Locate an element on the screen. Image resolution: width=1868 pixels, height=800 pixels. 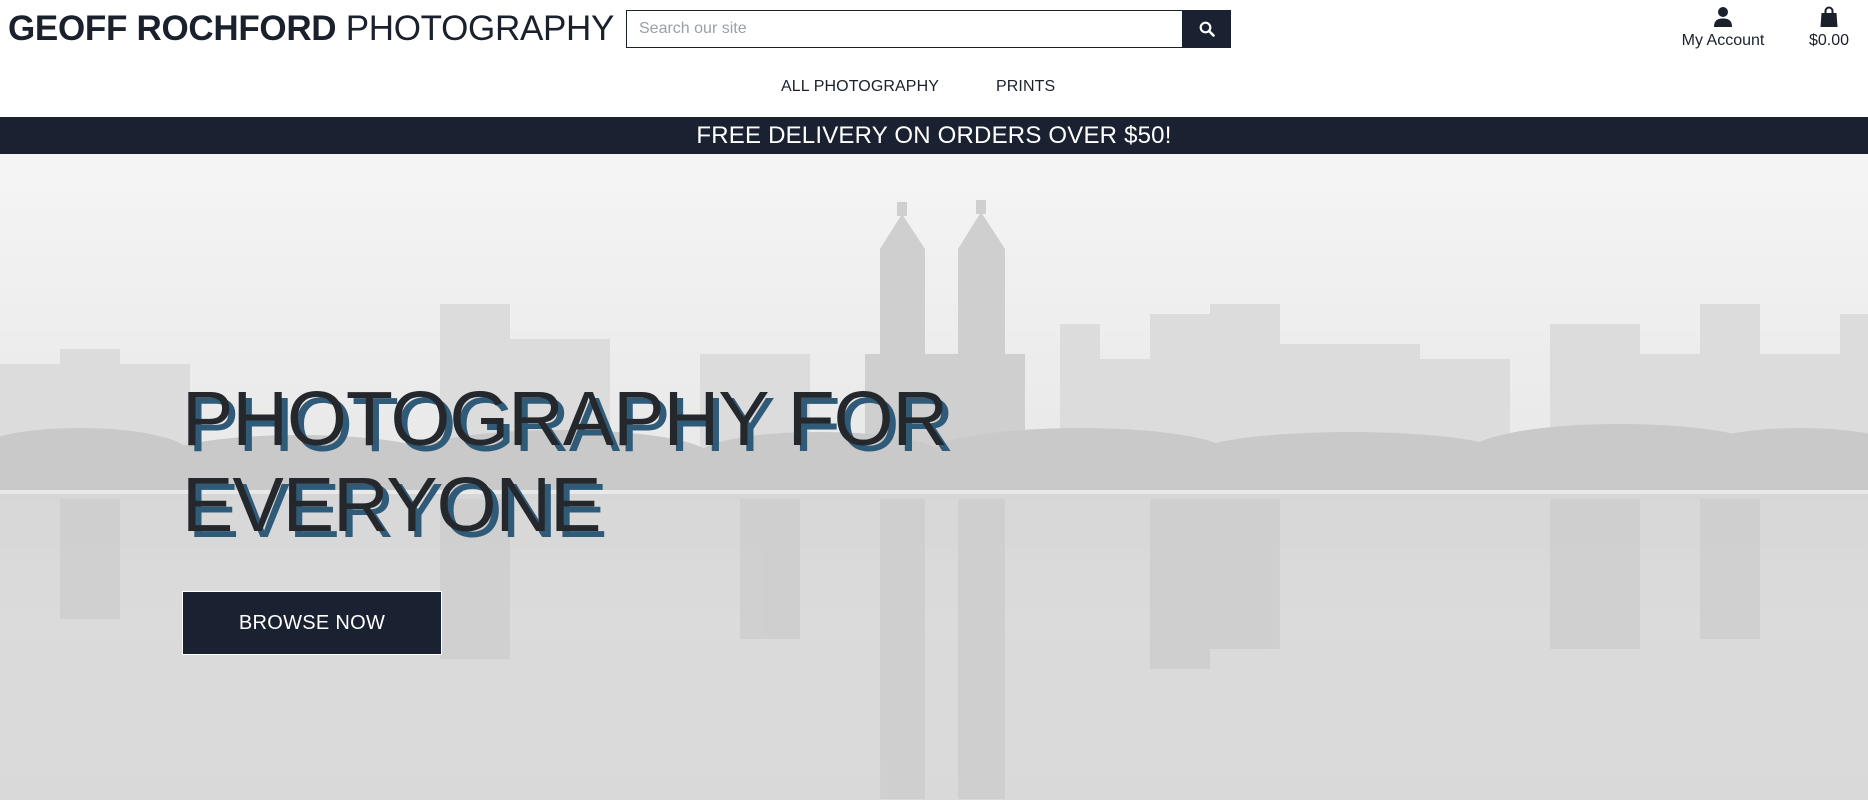
delivery-banner-text: FREE DELIVERY ON ORDERS OVER $50! is located at coordinates (934, 135).